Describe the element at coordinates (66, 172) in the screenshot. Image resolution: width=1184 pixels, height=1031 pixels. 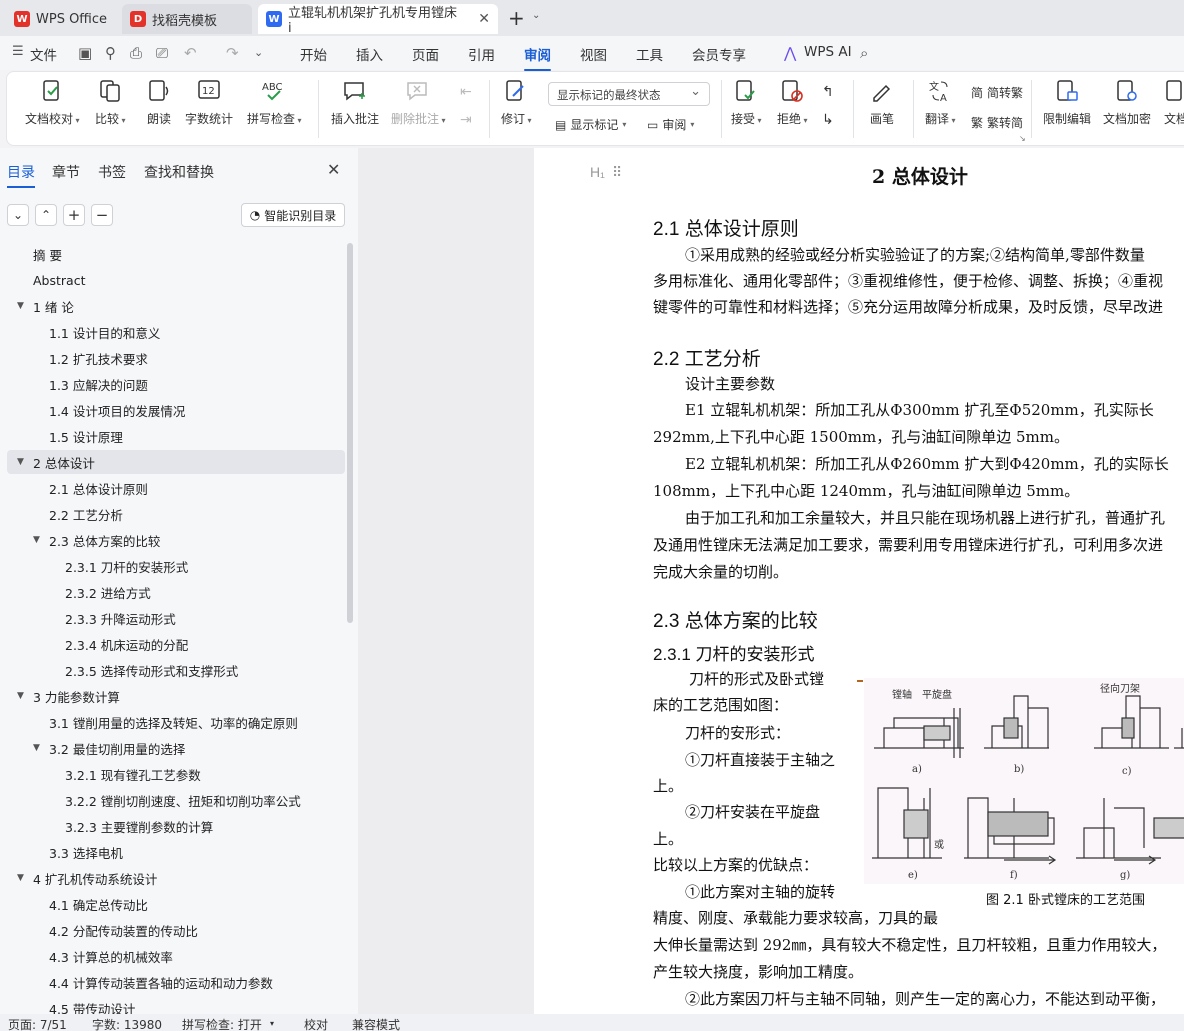
I see `nav-tab-chapter: 章节` at that location.